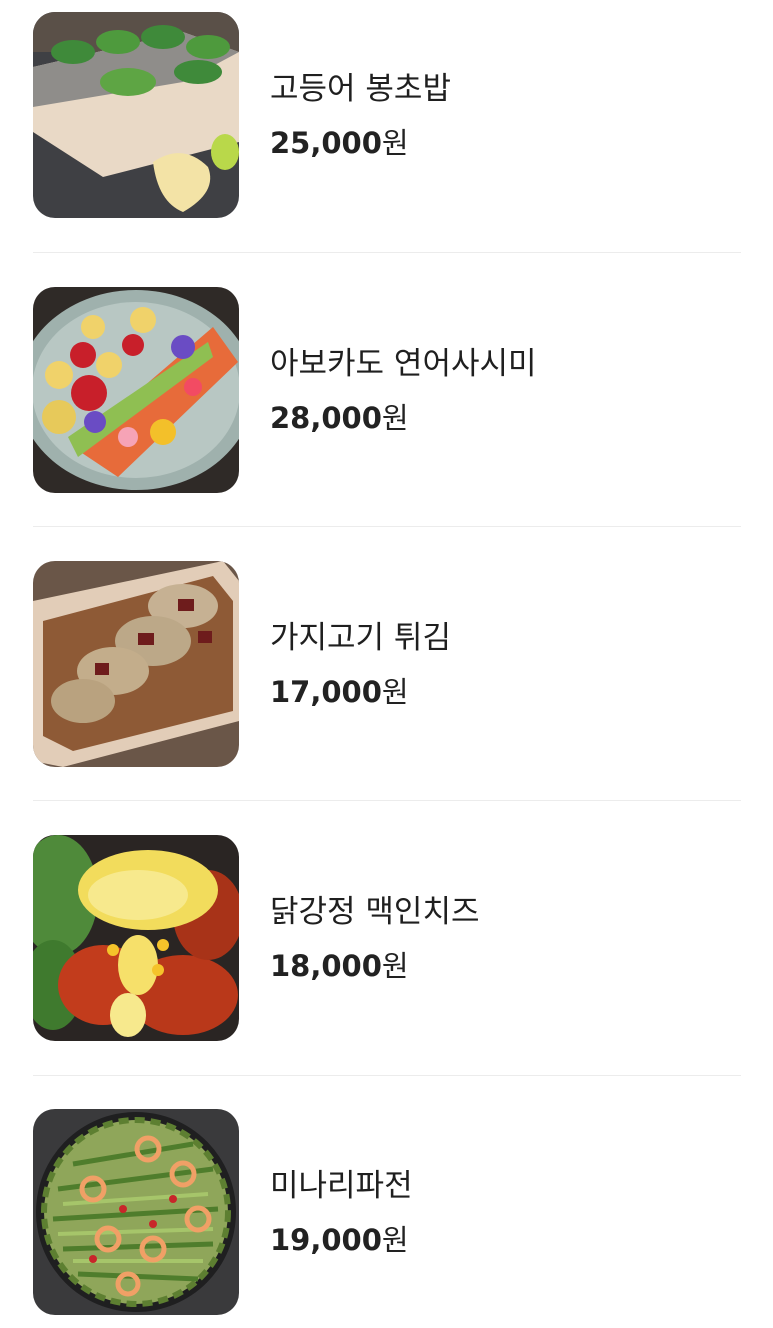 The image size is (773, 1328). I want to click on price-amount: 25,000, so click(326, 143).